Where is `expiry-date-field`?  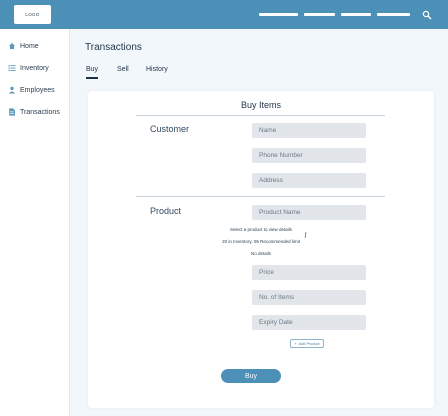 expiry-date-field is located at coordinates (309, 322).